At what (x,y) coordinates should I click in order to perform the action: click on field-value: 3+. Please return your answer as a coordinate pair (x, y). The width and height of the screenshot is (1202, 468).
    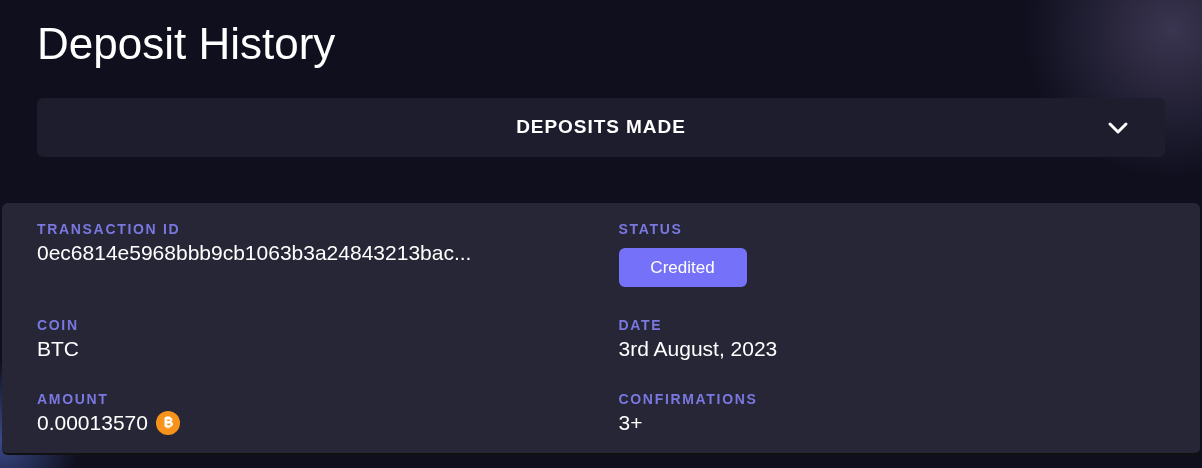
    Looking at the image, I should click on (630, 423).